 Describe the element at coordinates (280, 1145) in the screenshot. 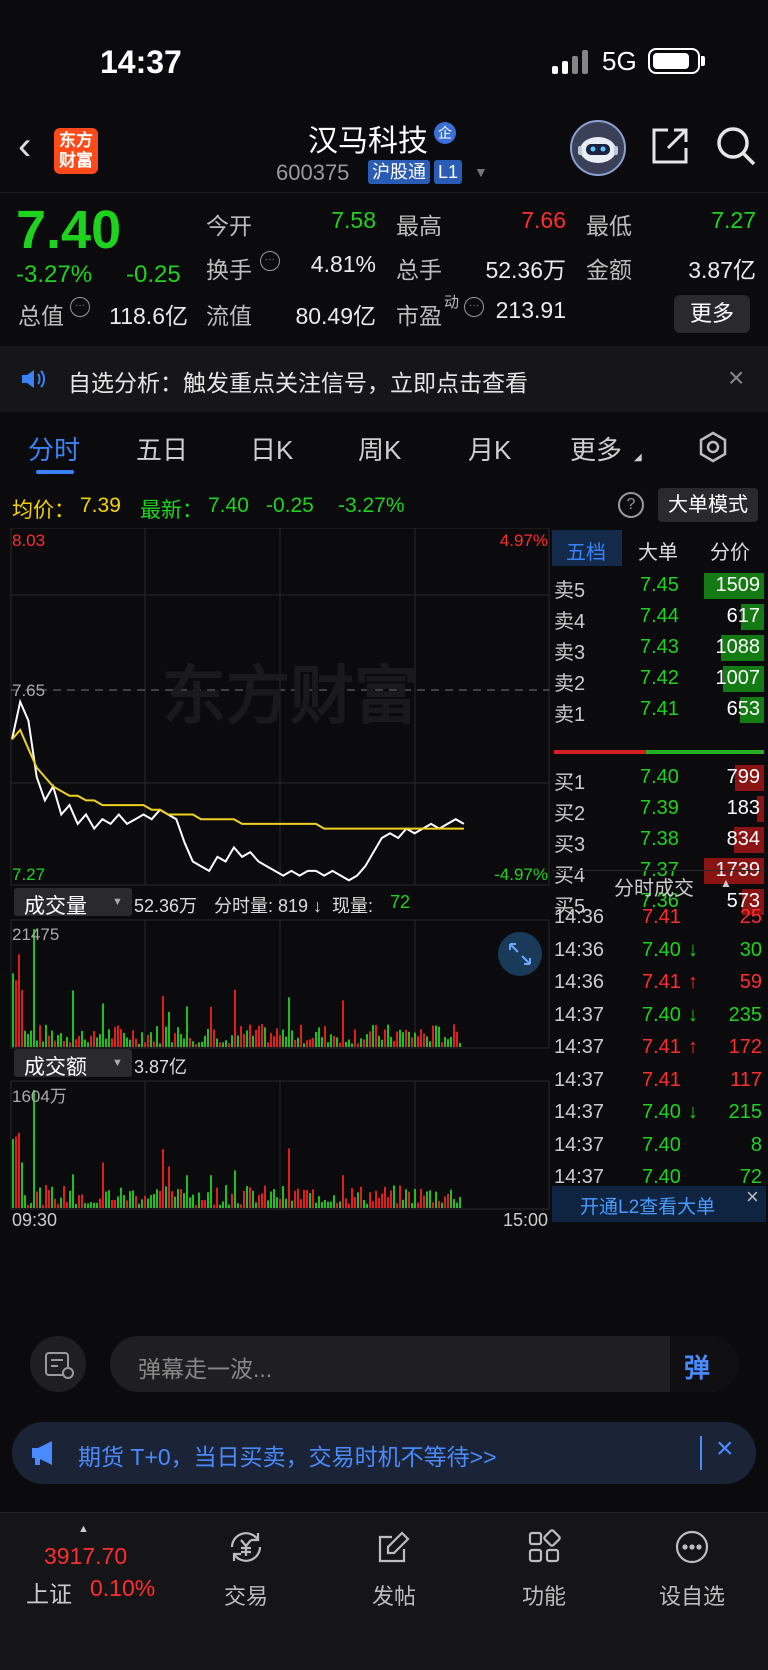

I see `amount-grid` at that location.